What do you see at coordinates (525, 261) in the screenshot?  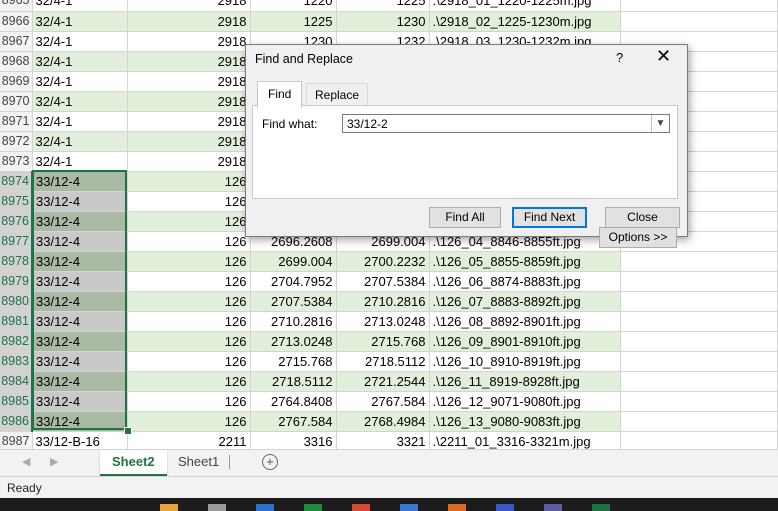 I see `cell-e: .\126_05_8855-8859ft.jpg` at bounding box center [525, 261].